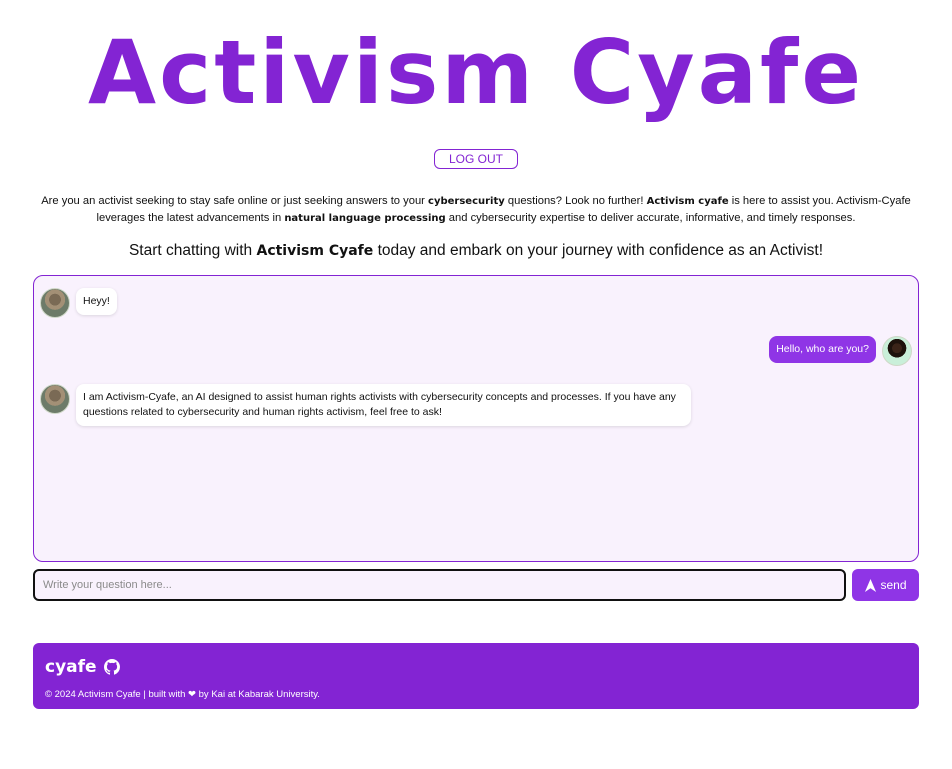 The width and height of the screenshot is (952, 769). What do you see at coordinates (871, 585) in the screenshot?
I see `send-arrow-icon` at bounding box center [871, 585].